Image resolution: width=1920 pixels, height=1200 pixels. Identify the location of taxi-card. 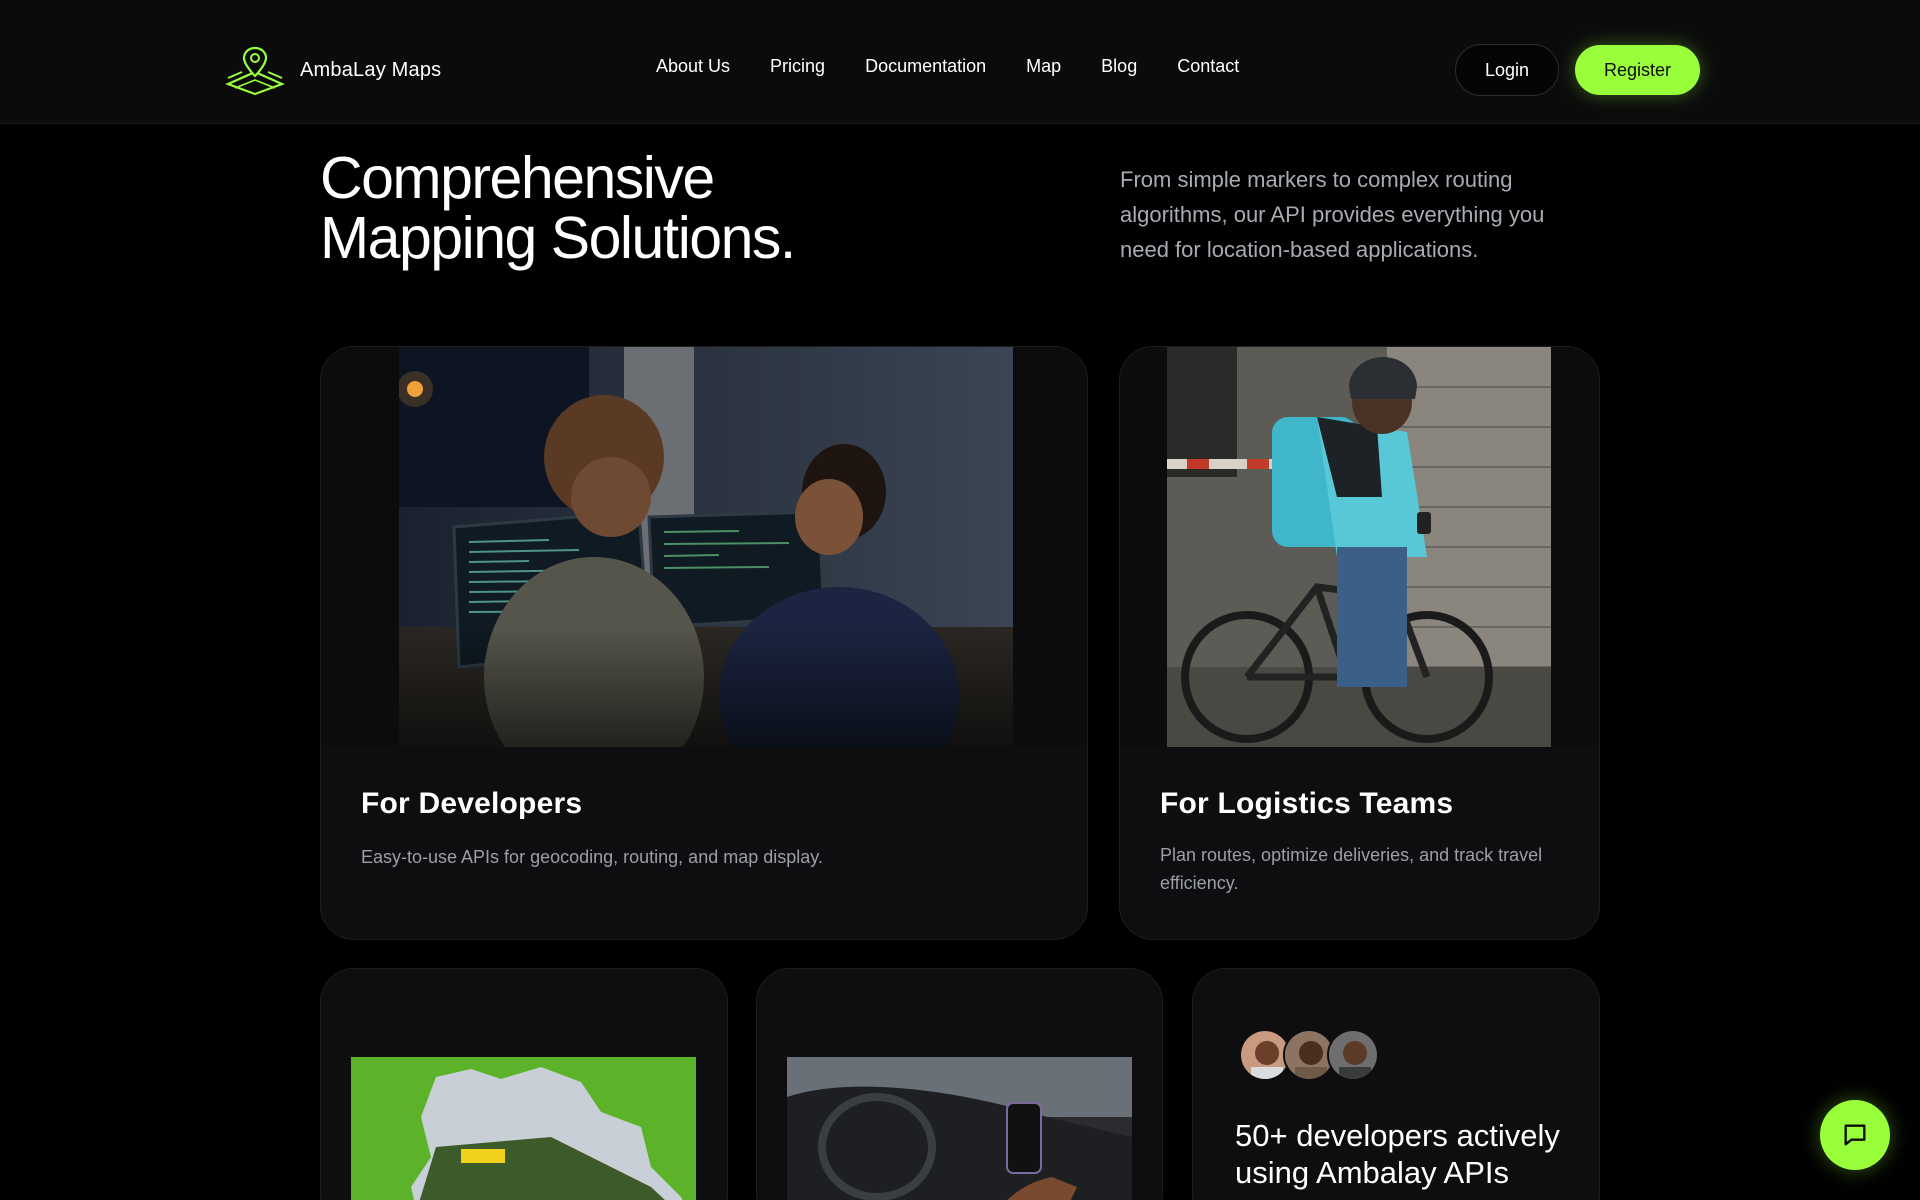
(524, 1084).